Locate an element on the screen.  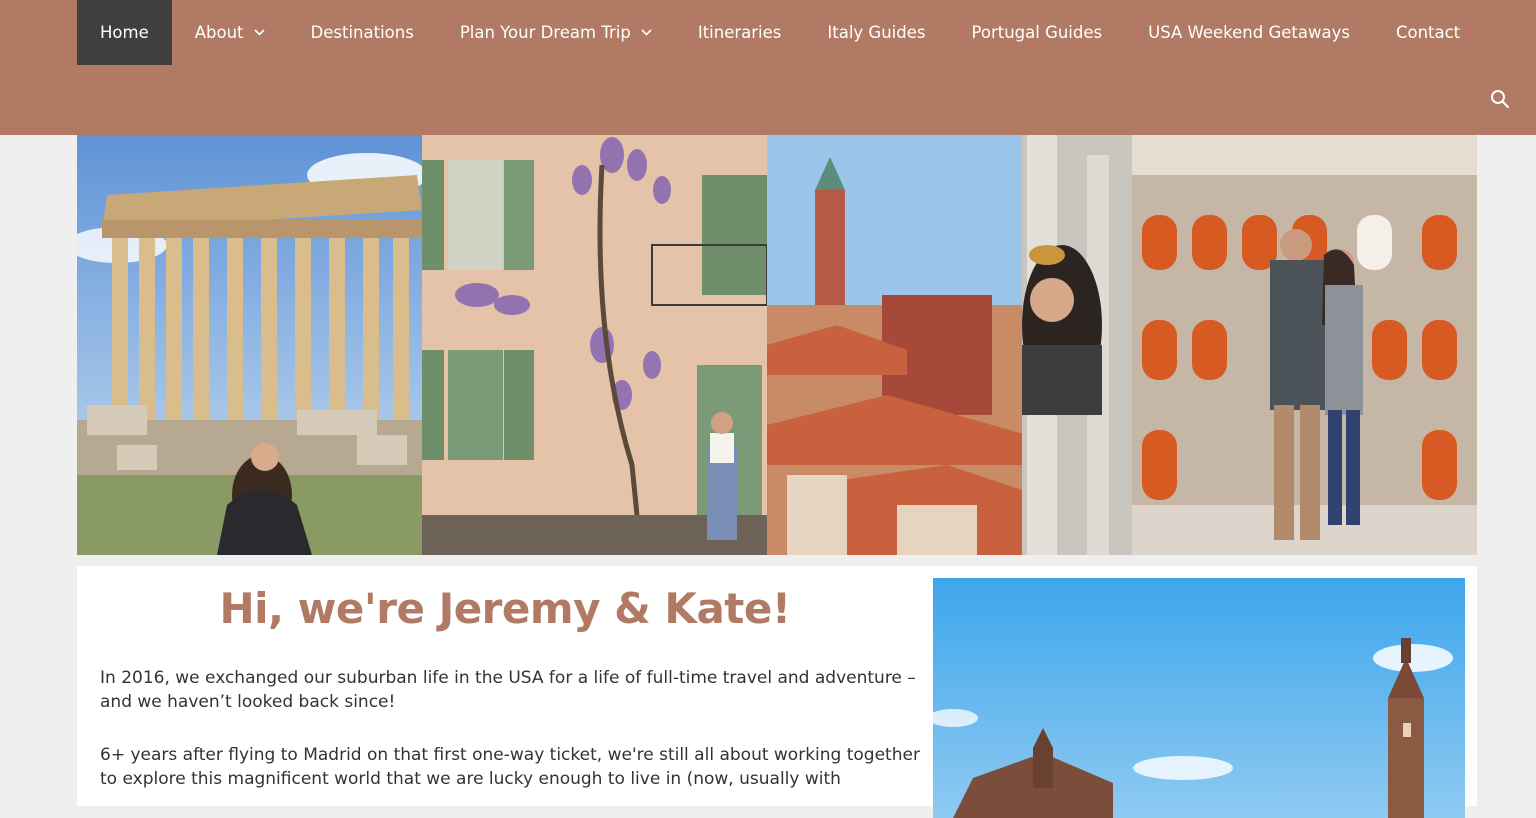
nav-item-contact: Contact is located at coordinates (1428, 32).